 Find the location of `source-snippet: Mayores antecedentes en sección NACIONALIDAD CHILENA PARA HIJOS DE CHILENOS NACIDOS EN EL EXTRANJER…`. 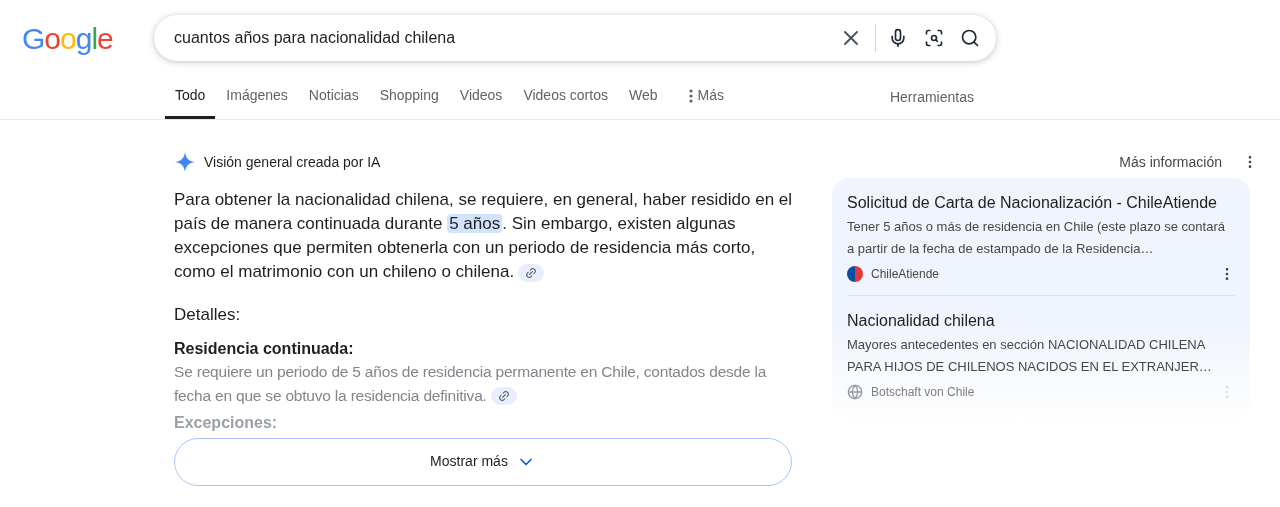

source-snippet: Mayores antecedentes en sección NACIONALIDAD CHILENA PARA HIJOS DE CHILENOS NACIDOS EN EL EXTRANJER… is located at coordinates (1030, 356).